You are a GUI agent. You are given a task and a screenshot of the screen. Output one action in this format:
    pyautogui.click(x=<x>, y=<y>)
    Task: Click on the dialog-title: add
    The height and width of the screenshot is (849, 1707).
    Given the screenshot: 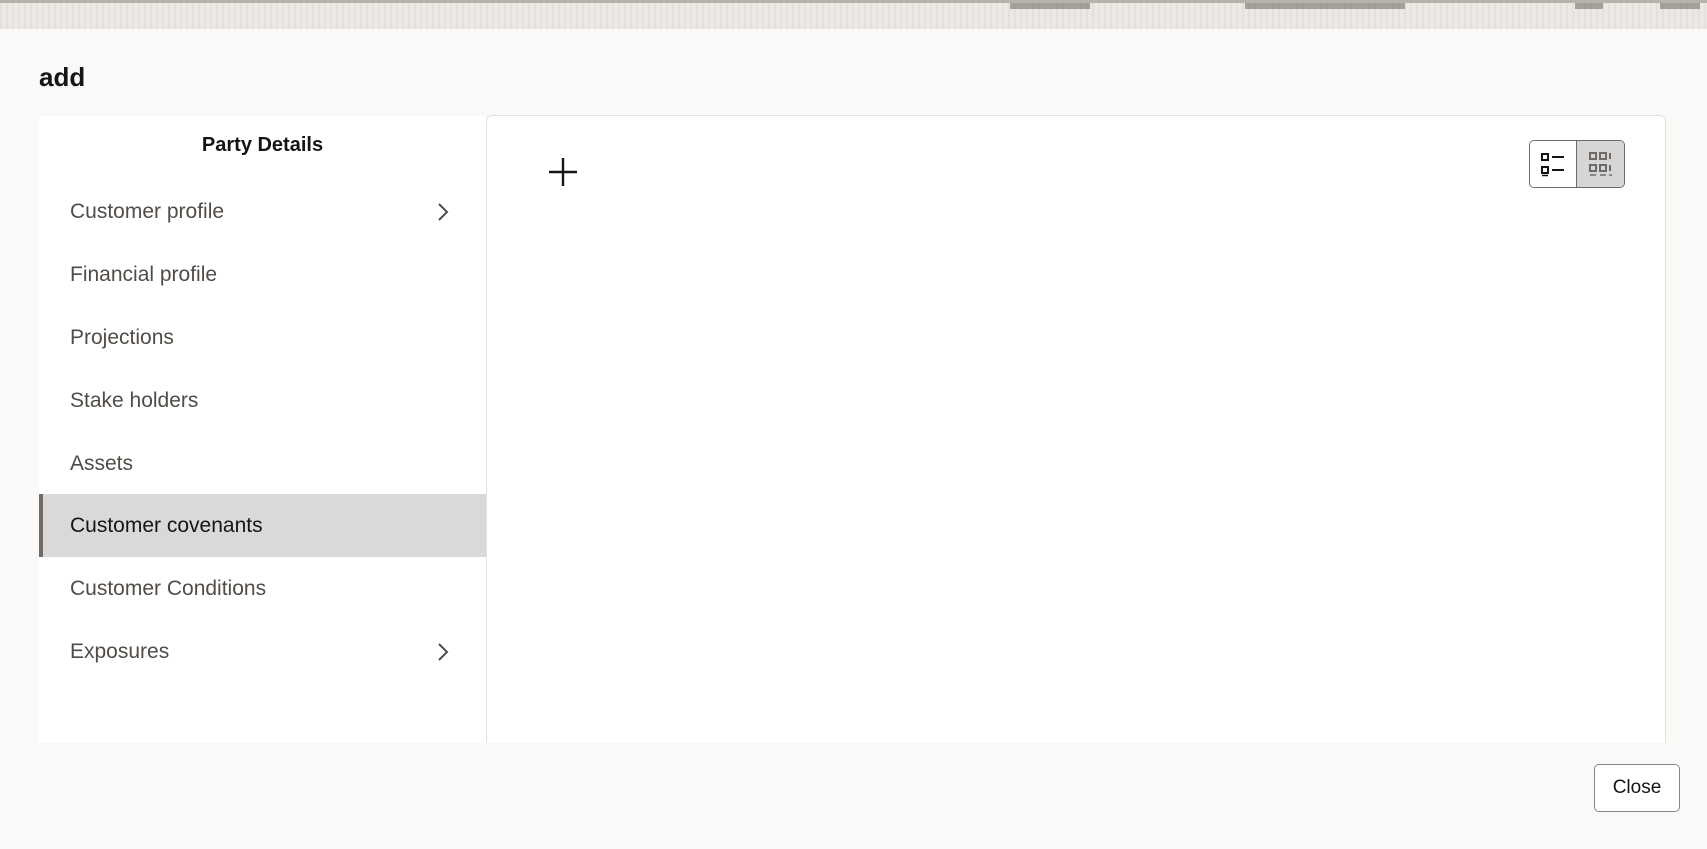 What is the action you would take?
    pyautogui.click(x=62, y=77)
    